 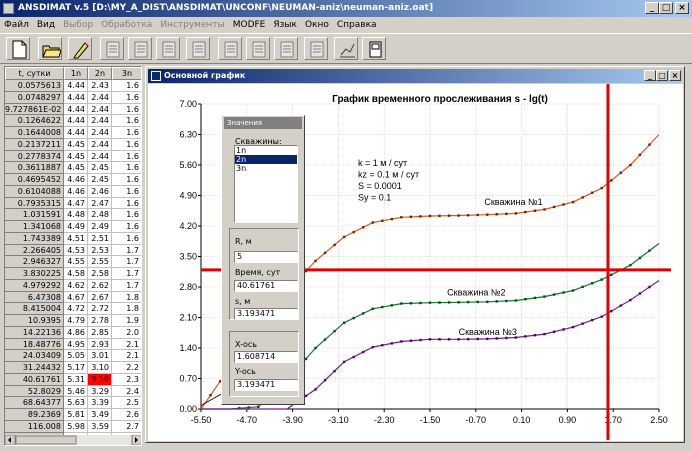 I want to click on x-tick-label: 0.90, so click(x=568, y=420).